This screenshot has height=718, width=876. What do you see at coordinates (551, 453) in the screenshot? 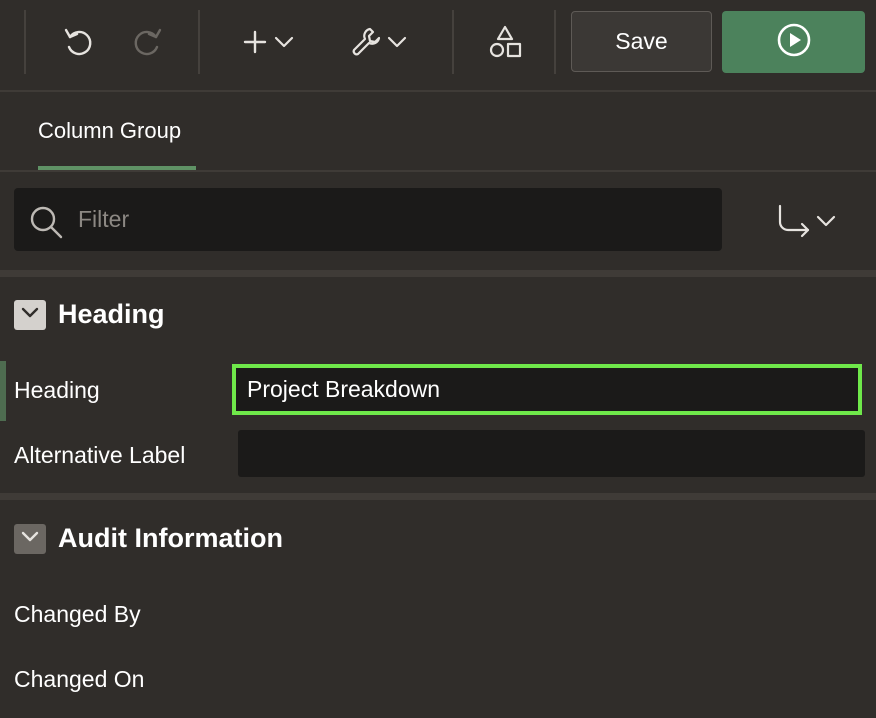
I see `alternative-label-field` at bounding box center [551, 453].